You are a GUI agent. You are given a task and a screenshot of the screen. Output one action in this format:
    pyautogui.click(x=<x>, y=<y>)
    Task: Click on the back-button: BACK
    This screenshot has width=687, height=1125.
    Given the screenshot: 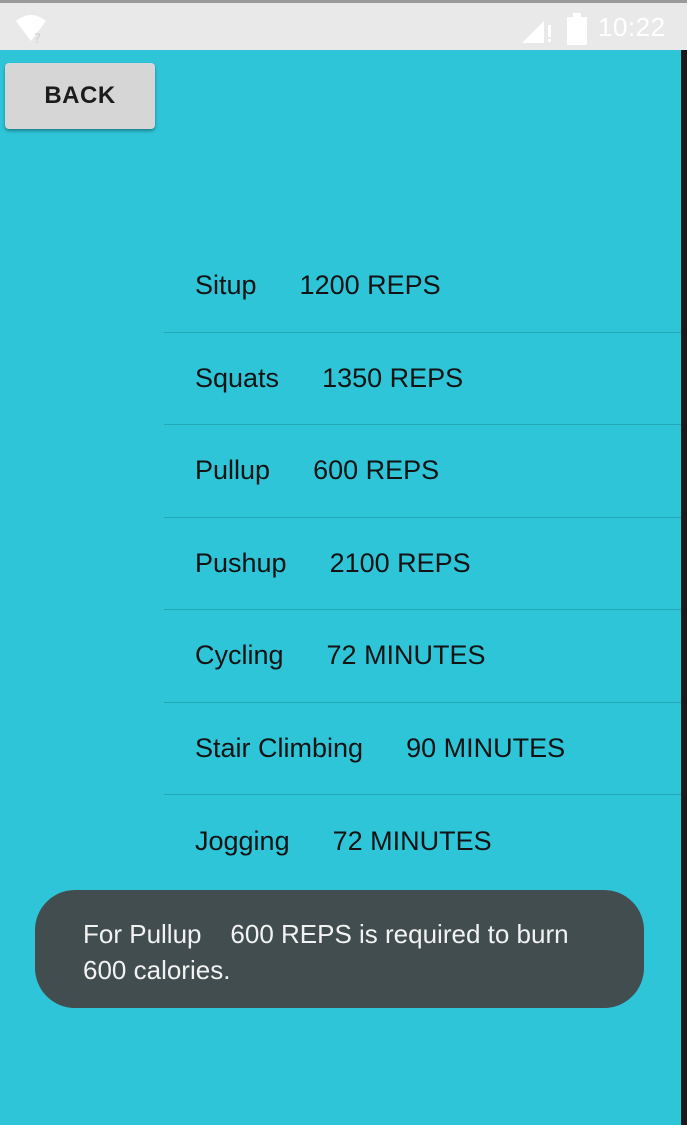 What is the action you would take?
    pyautogui.click(x=80, y=96)
    